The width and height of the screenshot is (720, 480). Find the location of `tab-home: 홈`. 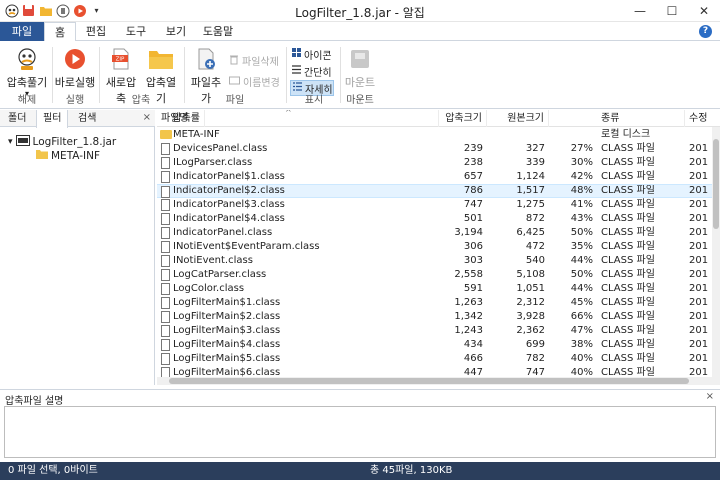

tab-home: 홈 is located at coordinates (60, 32).